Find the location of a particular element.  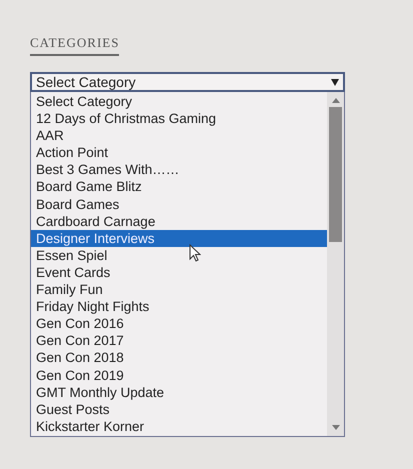

category-select: Select Category is located at coordinates (187, 82).